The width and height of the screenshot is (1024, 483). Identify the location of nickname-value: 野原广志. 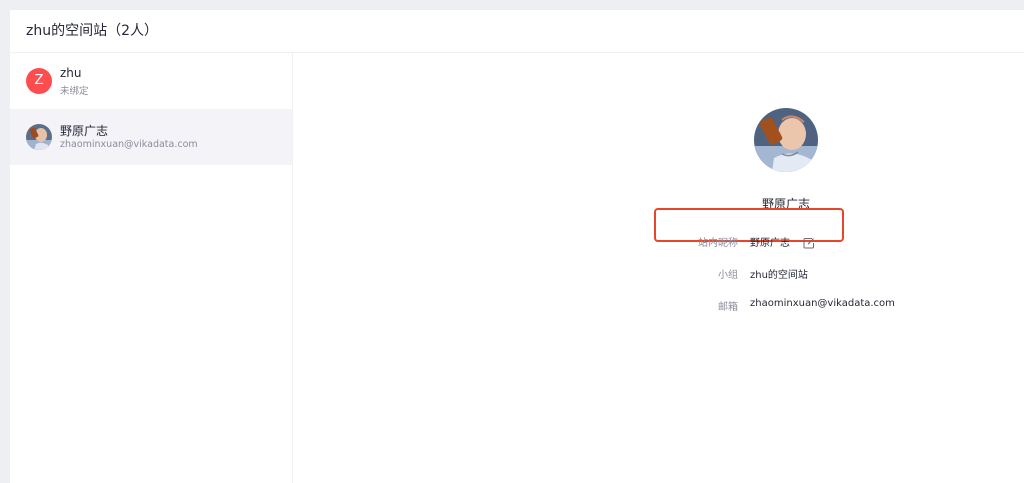
(770, 243).